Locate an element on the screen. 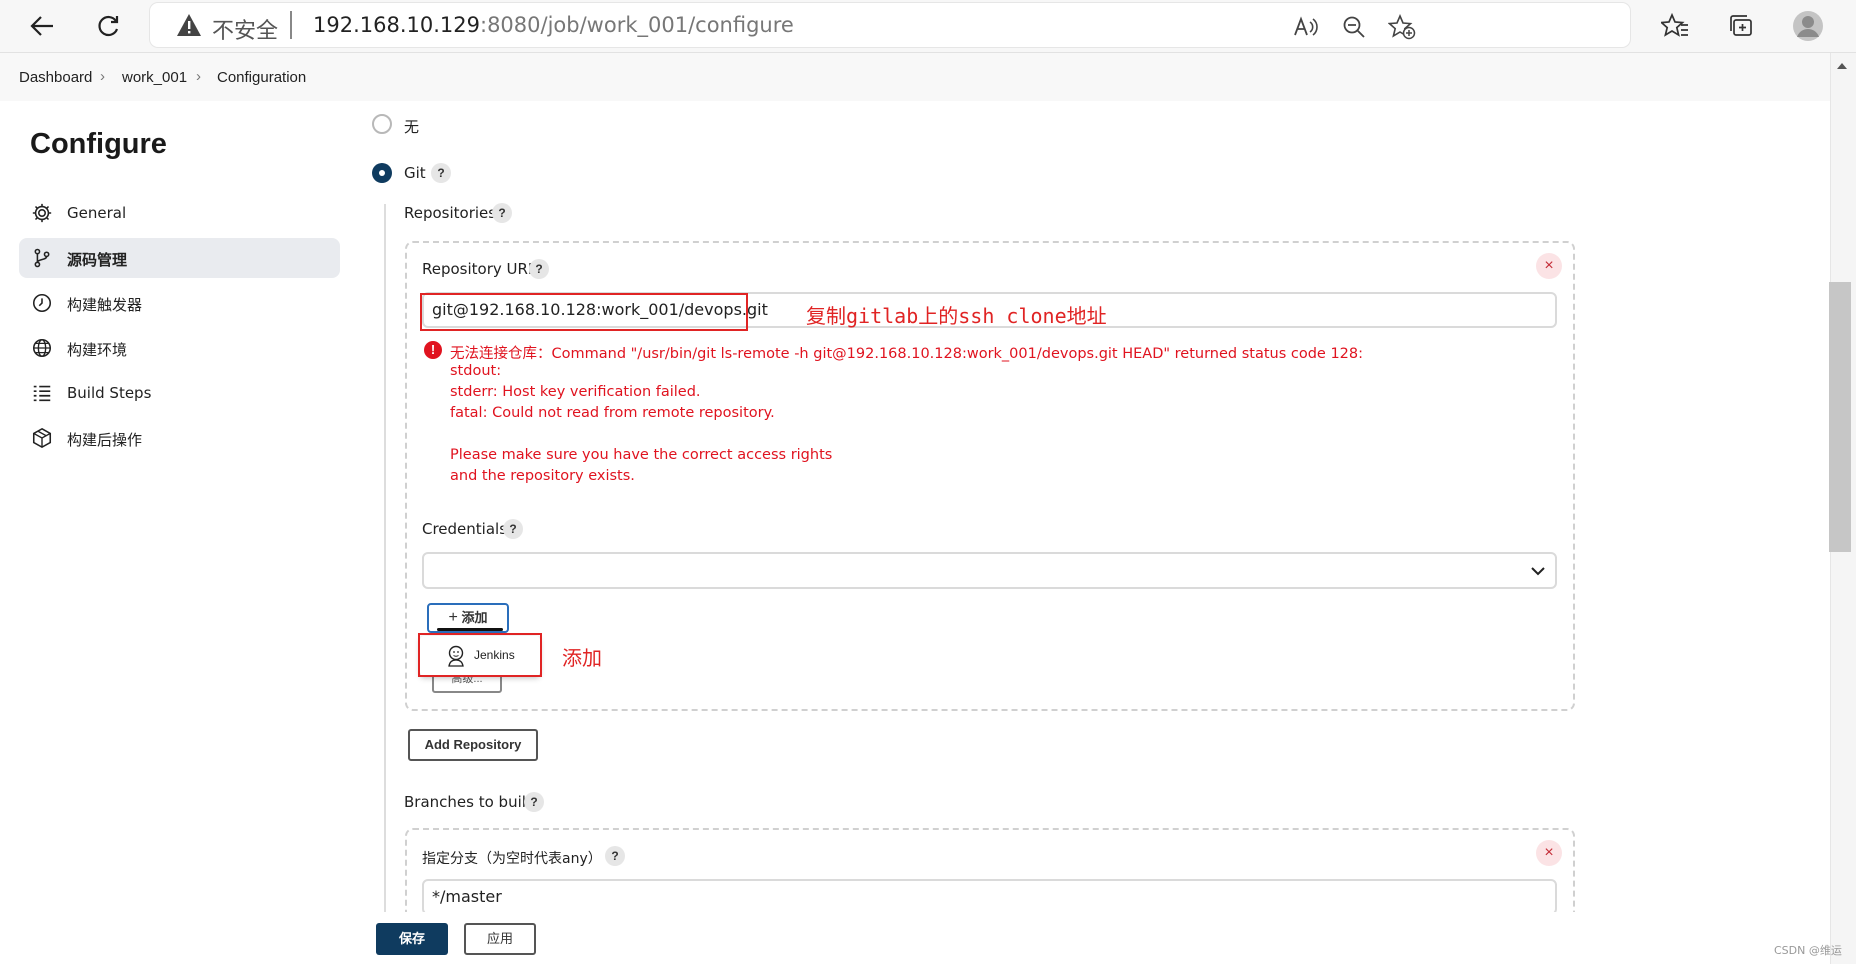 This screenshot has width=1856, height=964. collections-button is located at coordinates (1741, 26).